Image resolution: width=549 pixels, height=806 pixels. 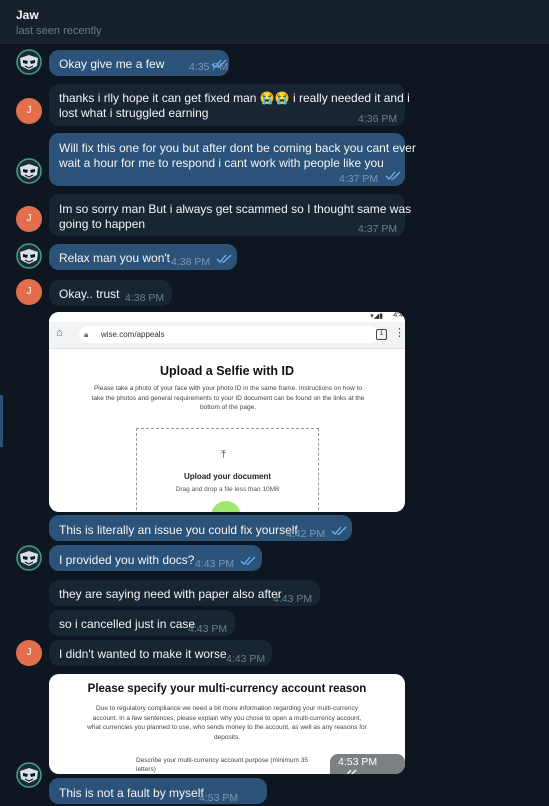 I want to click on message-out: Relax man you won't 4:38 PM, so click(x=143, y=257).